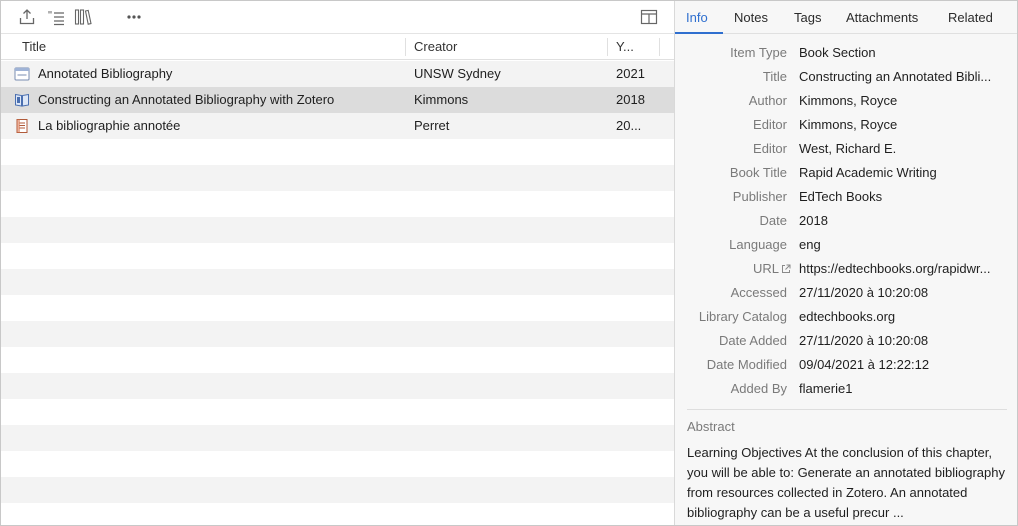 This screenshot has height=526, width=1018. Describe the element at coordinates (659, 47) in the screenshot. I see `column-separator` at that location.